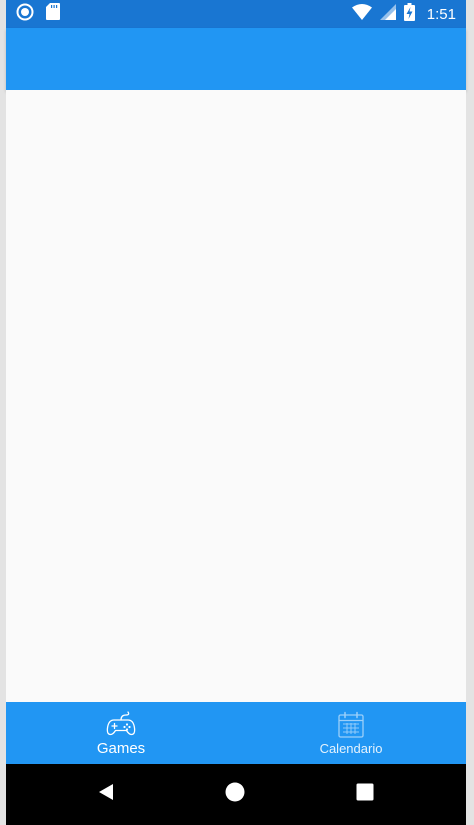  I want to click on tab-calendario: Calendario, so click(351, 733).